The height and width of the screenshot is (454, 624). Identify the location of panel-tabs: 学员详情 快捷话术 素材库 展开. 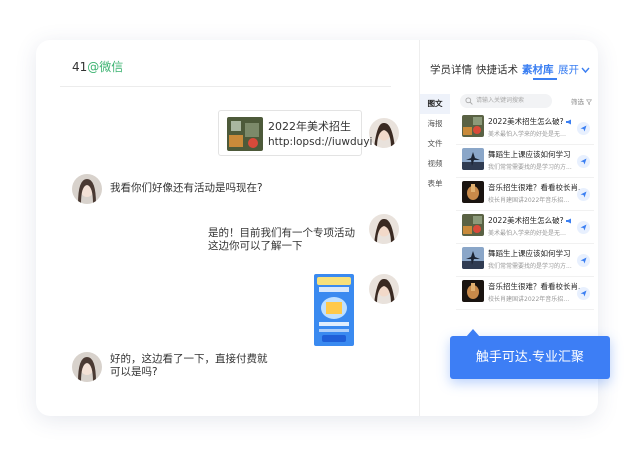
(510, 71).